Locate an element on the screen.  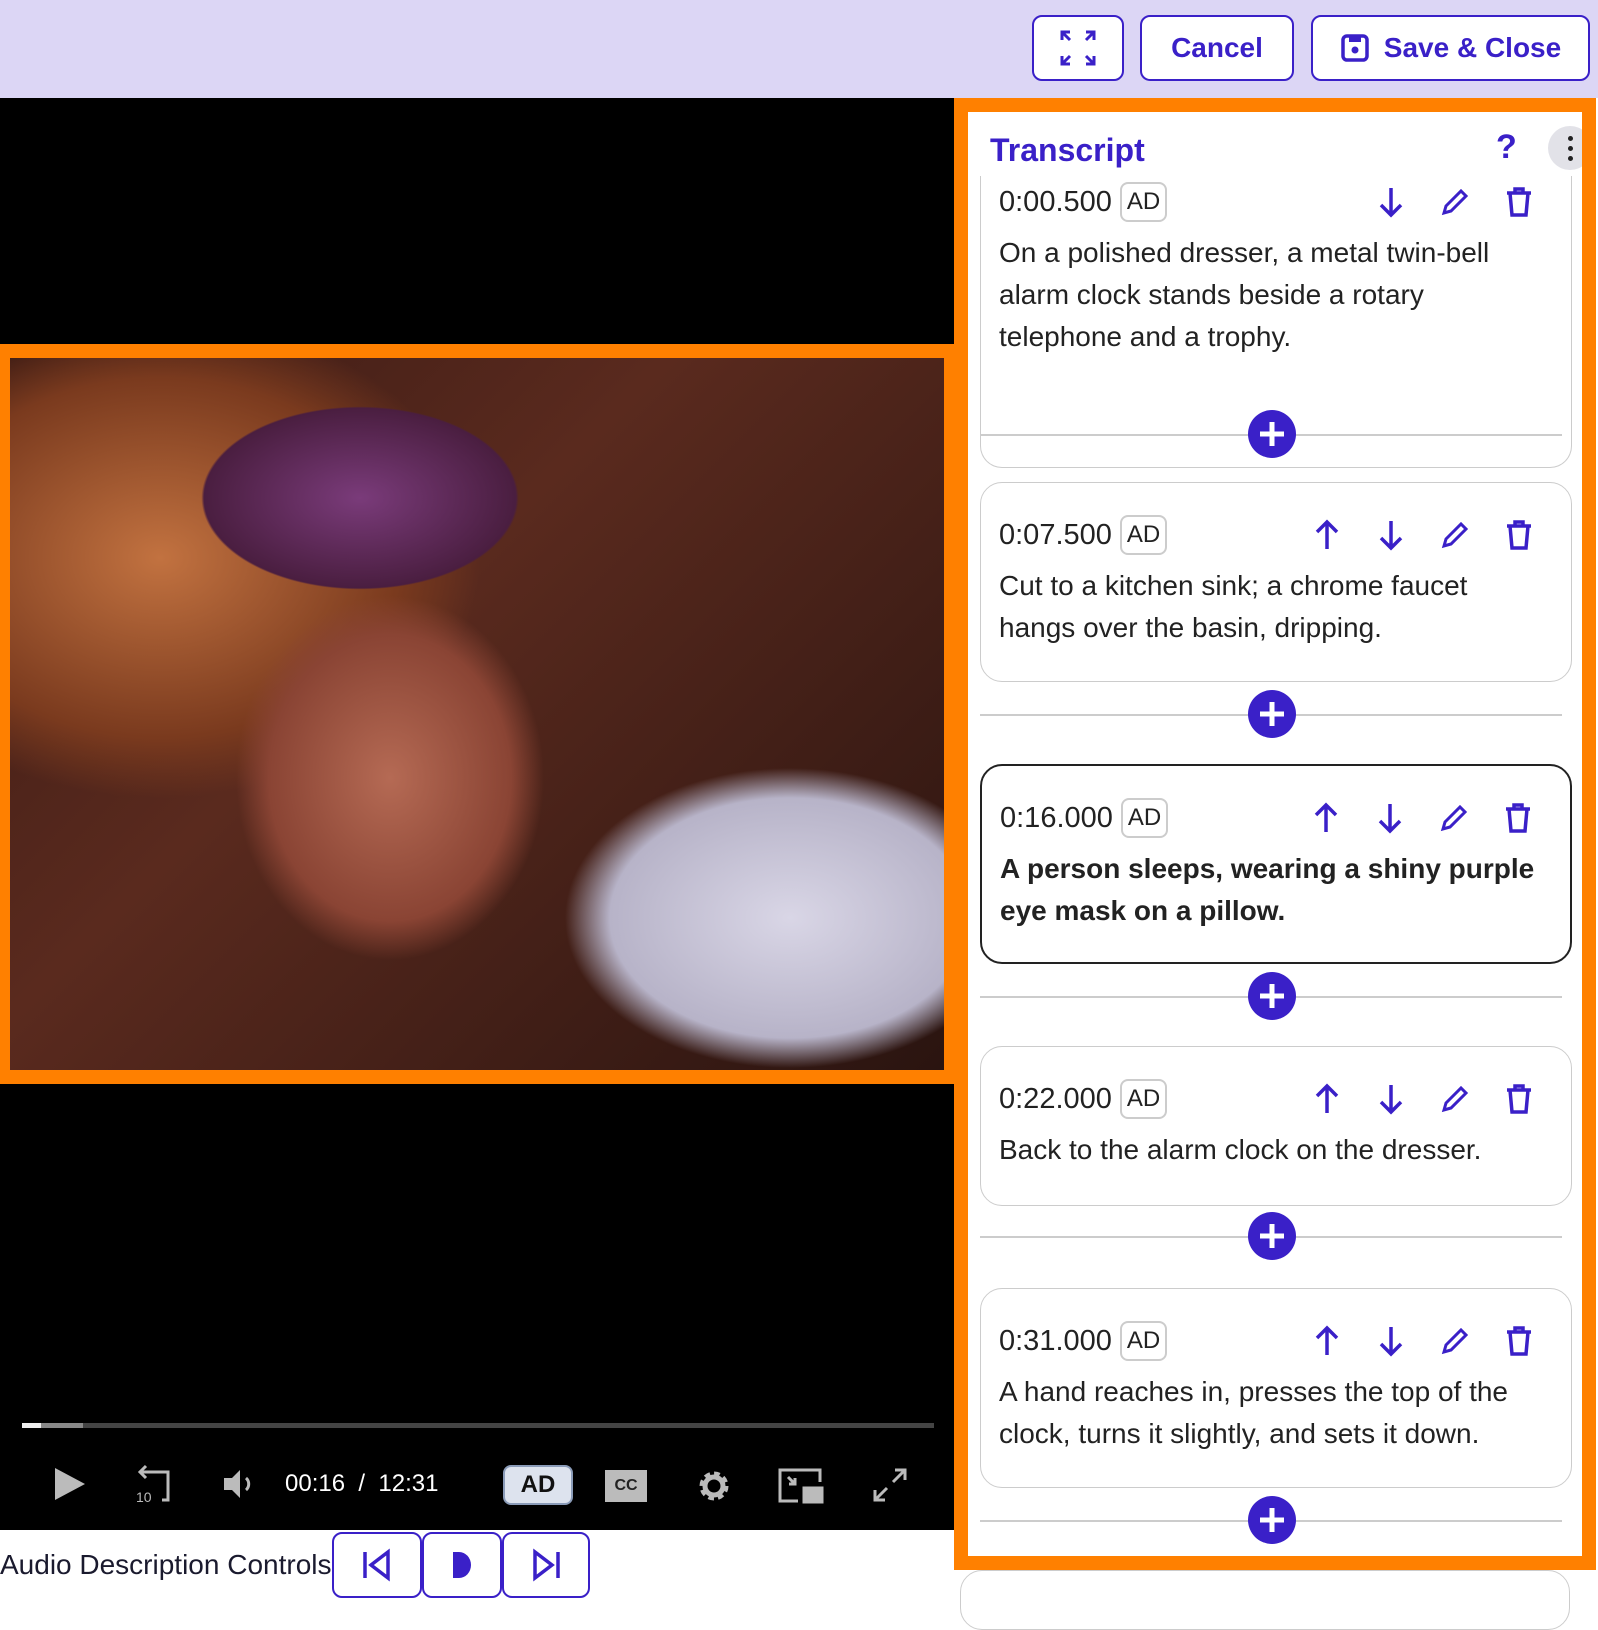
more-options-button is located at coordinates (1565, 148).